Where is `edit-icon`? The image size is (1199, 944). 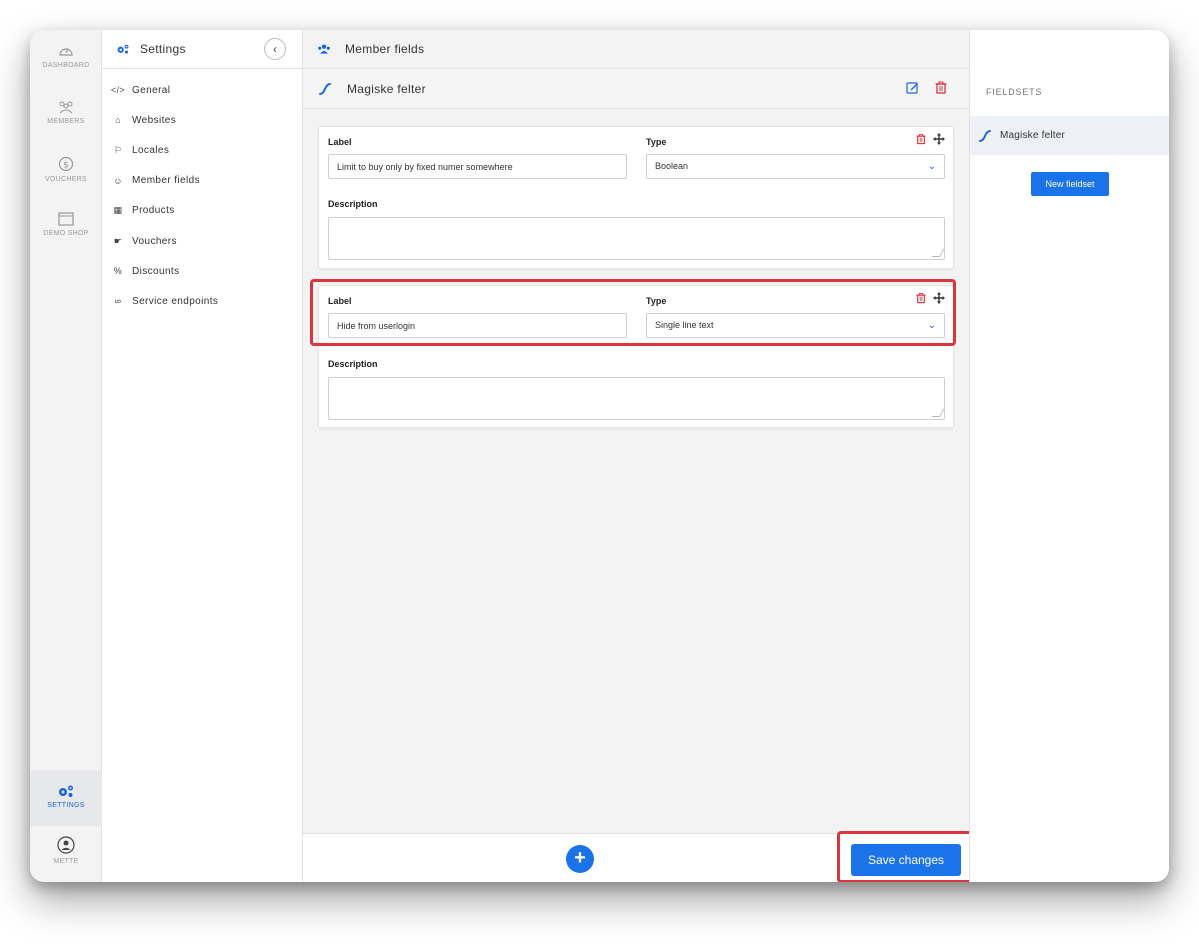
edit-icon is located at coordinates (912, 87).